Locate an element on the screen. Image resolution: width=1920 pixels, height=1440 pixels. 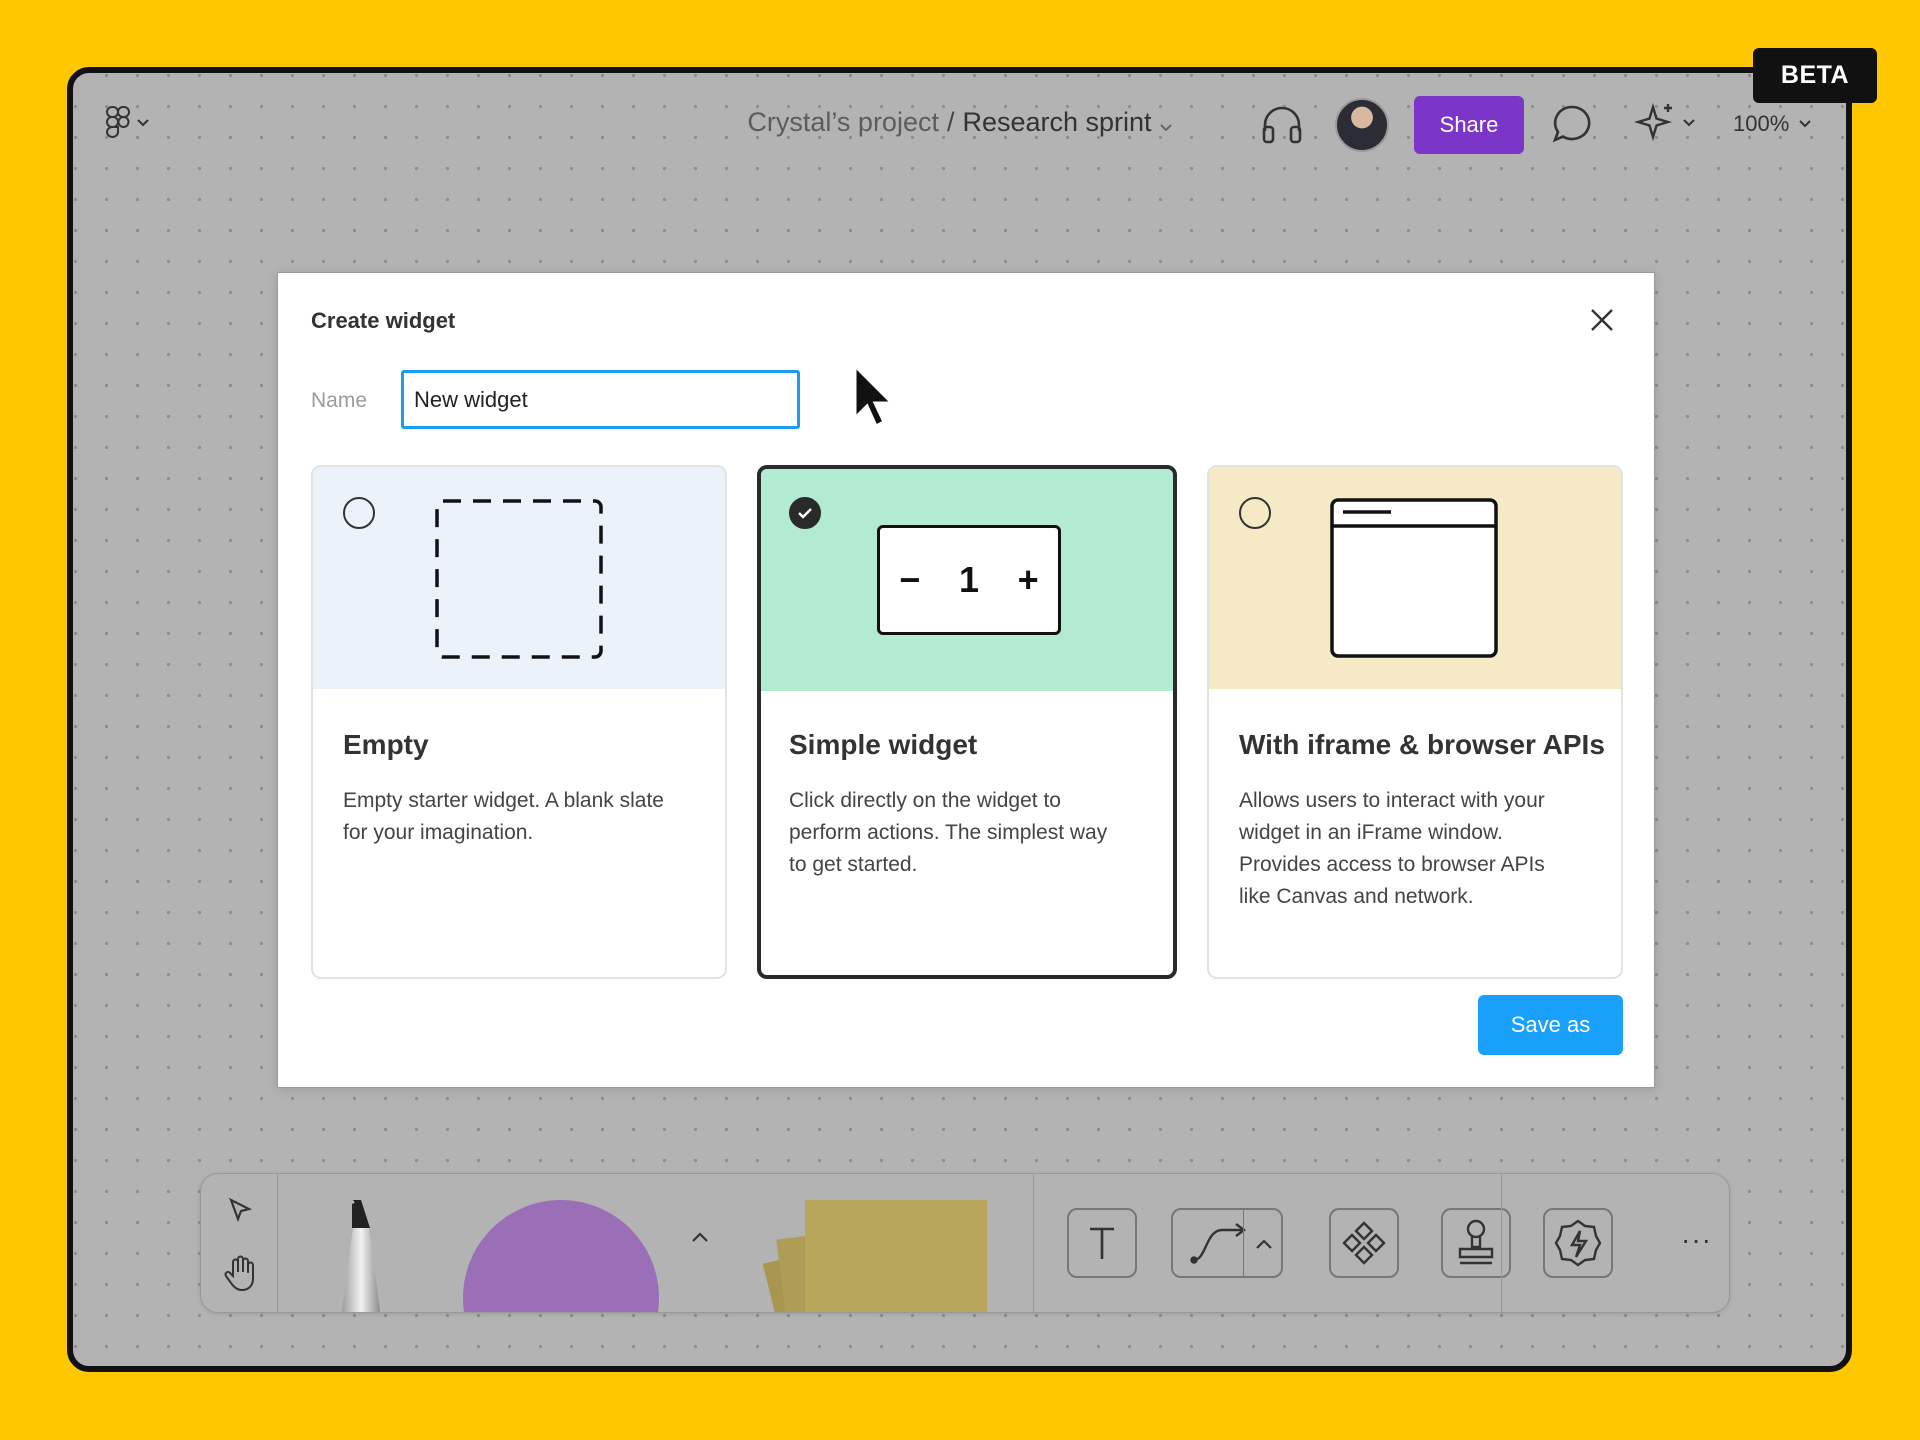
connector-tool is located at coordinates (1227, 1243).